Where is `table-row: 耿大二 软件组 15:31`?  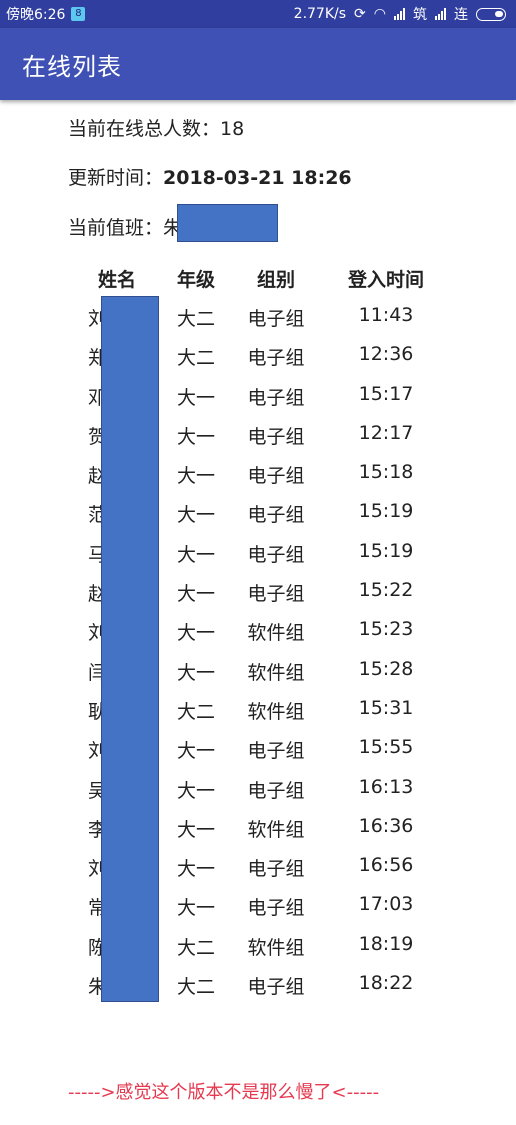 table-row: 耿大二 软件组 15:31 is located at coordinates (258, 712).